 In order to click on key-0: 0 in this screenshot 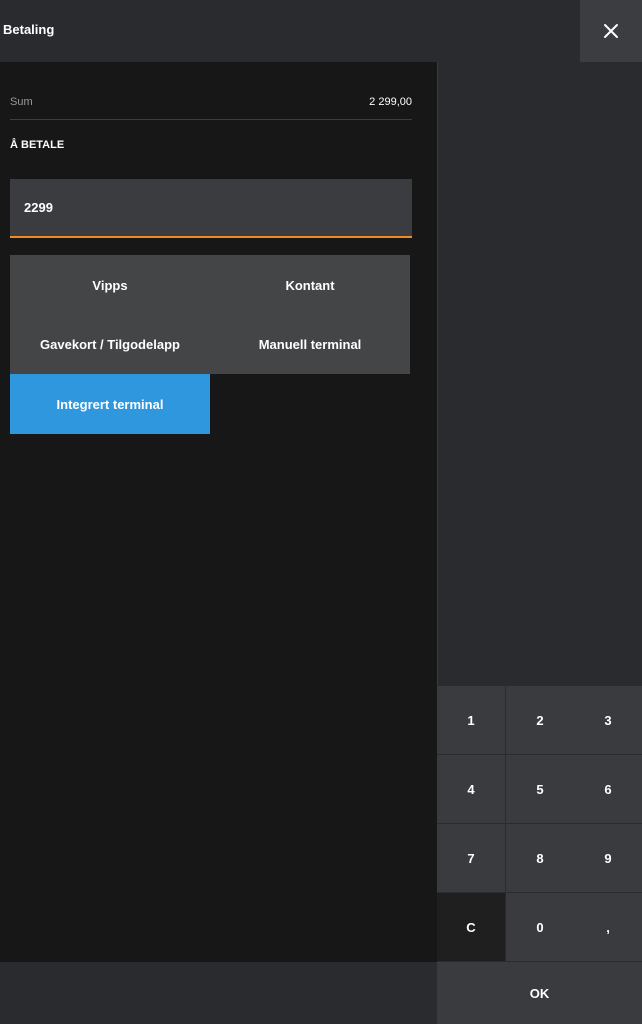, I will do `click(540, 927)`.